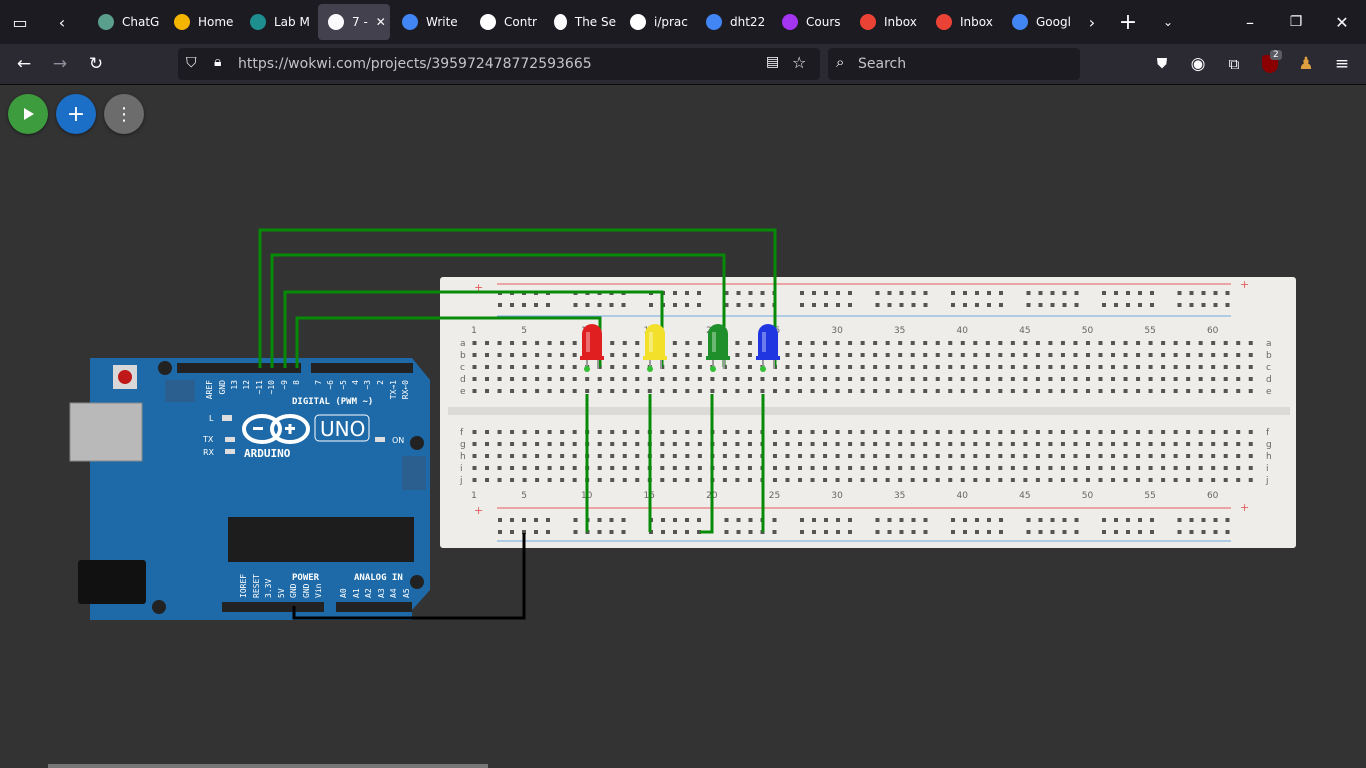 The height and width of the screenshot is (768, 1366). Describe the element at coordinates (216, 22) in the screenshot. I see `tab-title: Home` at that location.